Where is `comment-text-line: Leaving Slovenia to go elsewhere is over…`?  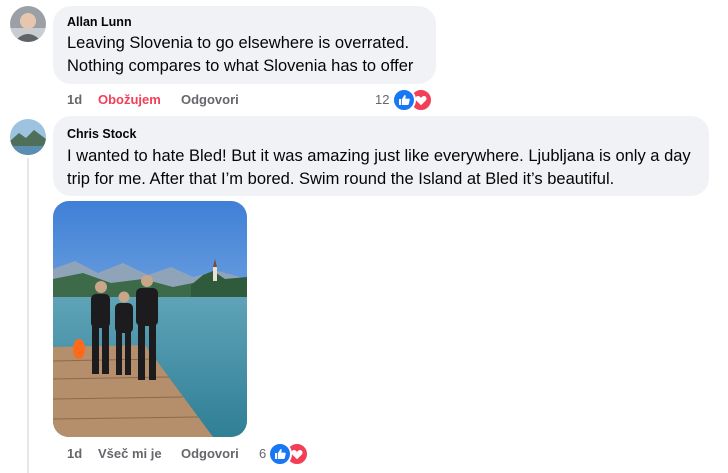 comment-text-line: Leaving Slovenia to go elsewhere is over… is located at coordinates (238, 43).